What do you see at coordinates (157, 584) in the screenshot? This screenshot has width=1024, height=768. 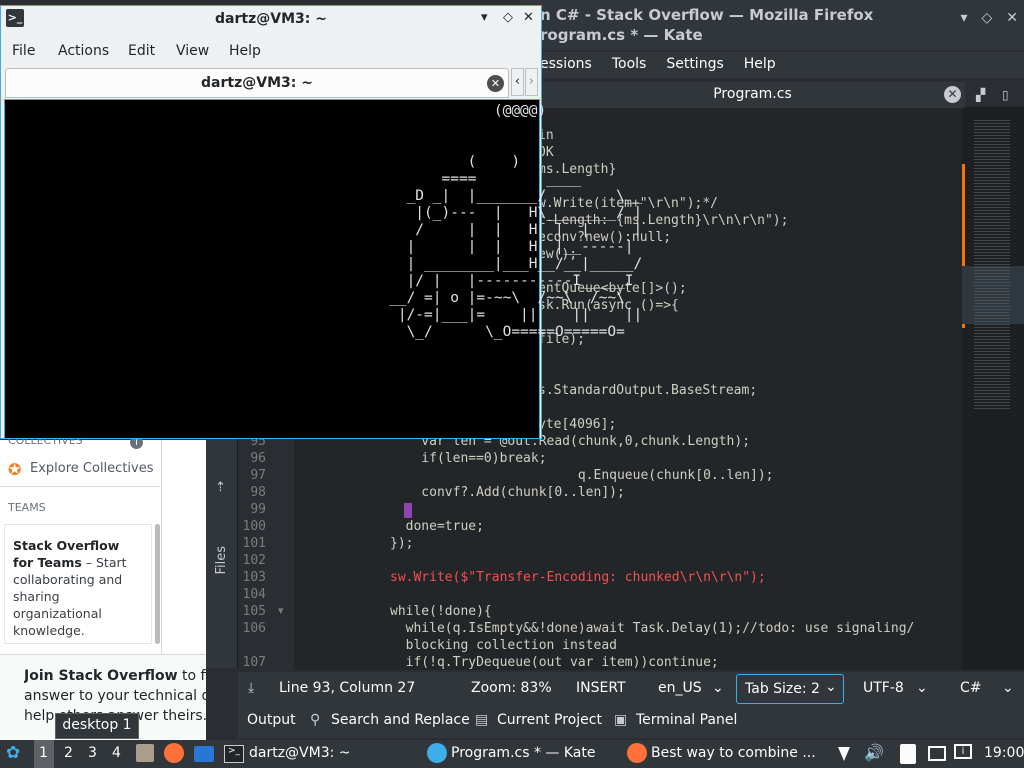 I see `scrollbar` at bounding box center [157, 584].